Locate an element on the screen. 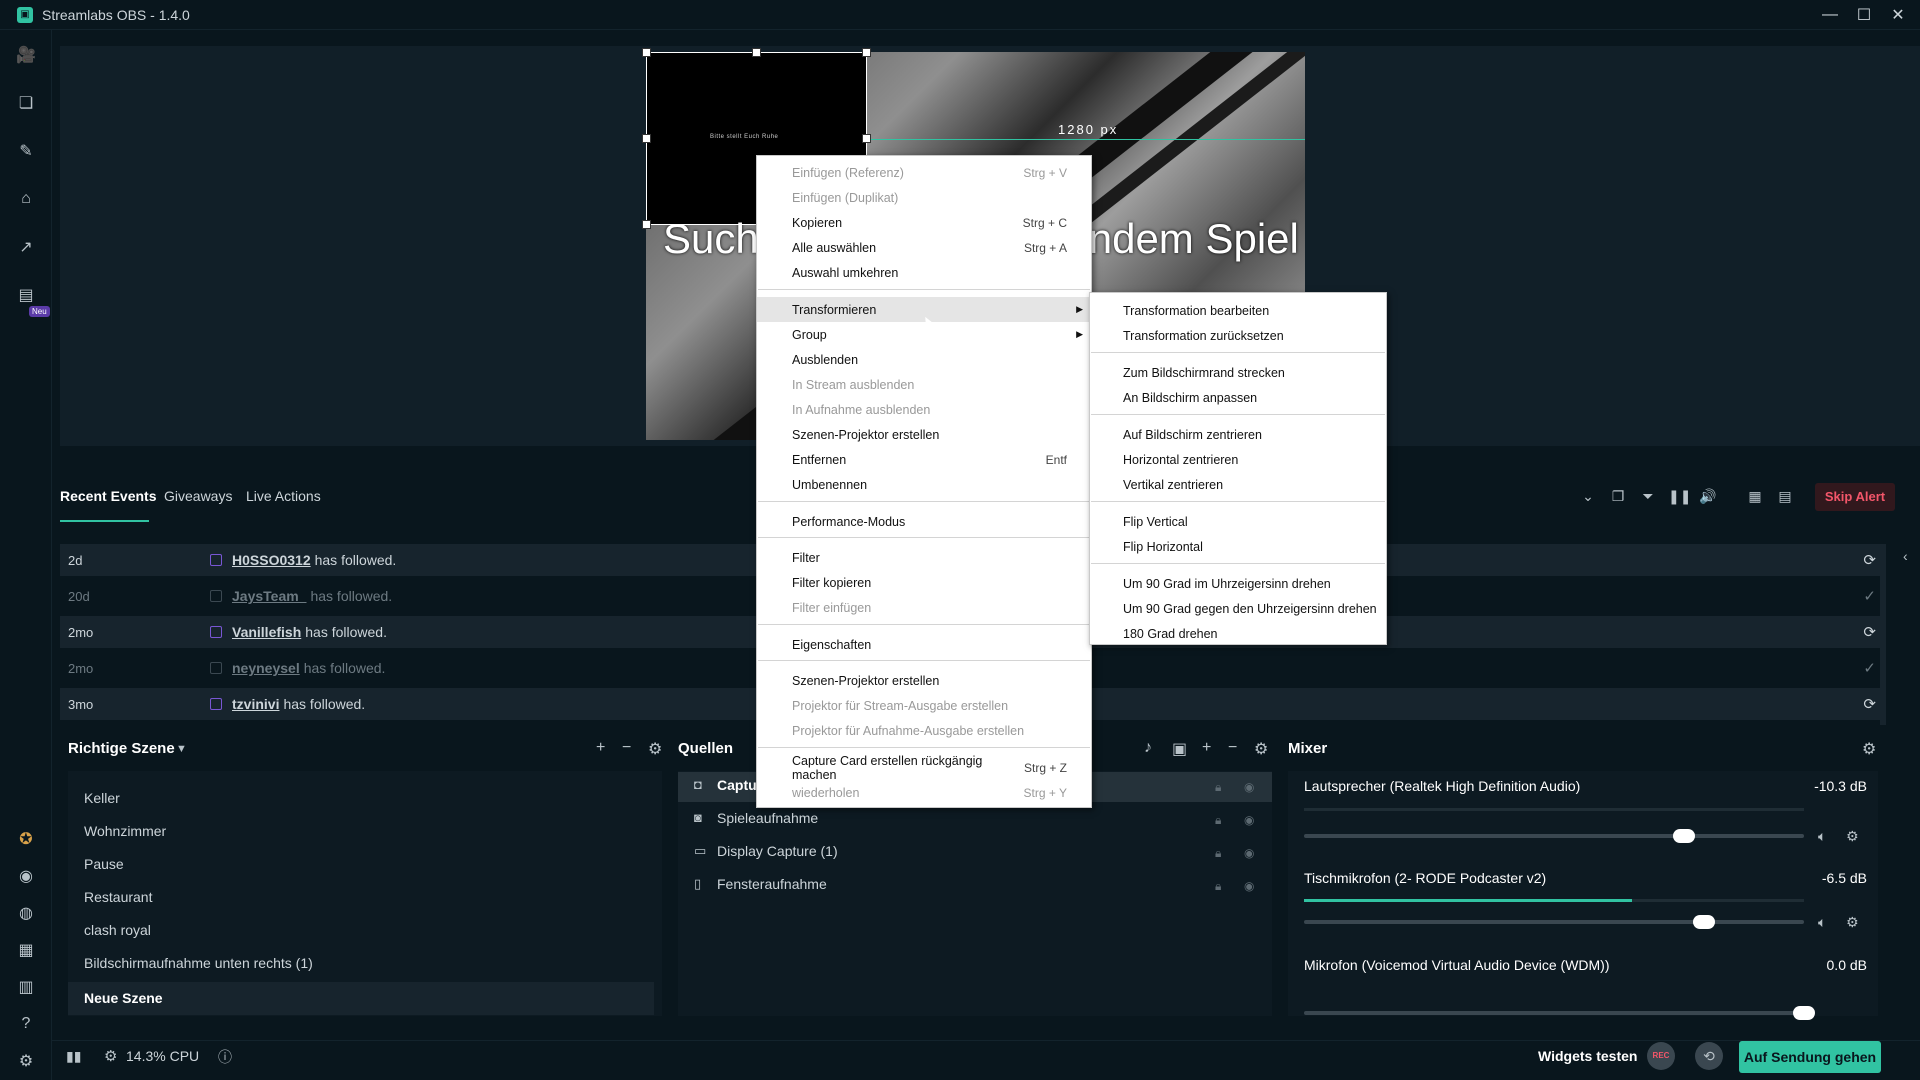 Image resolution: width=1920 pixels, height=1080 pixels. chevron-left-icon: ‹ is located at coordinates (1905, 556).